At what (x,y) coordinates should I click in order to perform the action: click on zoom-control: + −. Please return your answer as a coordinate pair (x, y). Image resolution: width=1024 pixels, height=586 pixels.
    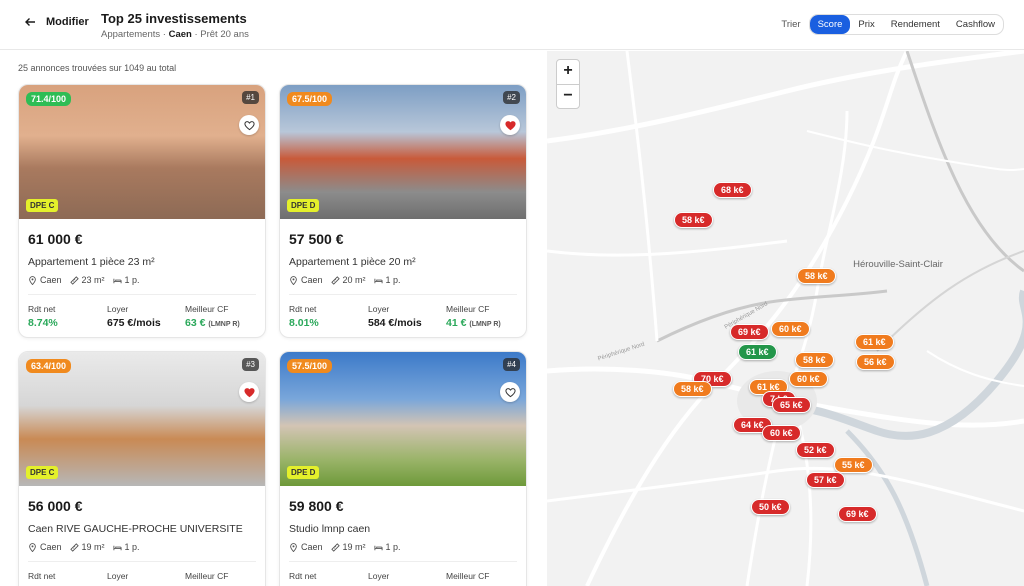
    Looking at the image, I should click on (568, 84).